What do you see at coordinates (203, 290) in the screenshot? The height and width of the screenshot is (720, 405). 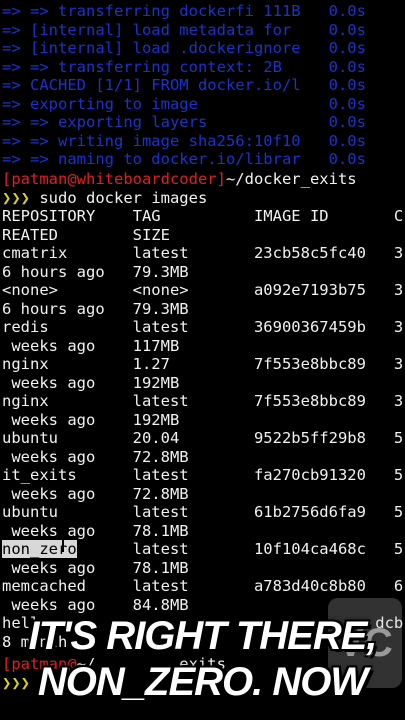 I see `table-row: <none> <none> a092e7193b75 3` at bounding box center [203, 290].